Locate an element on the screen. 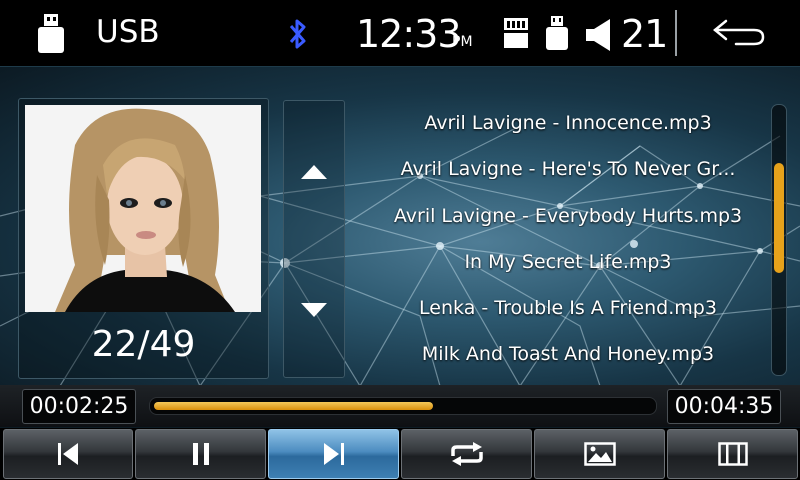 This screenshot has width=800, height=480. repeat-icon is located at coordinates (466, 454).